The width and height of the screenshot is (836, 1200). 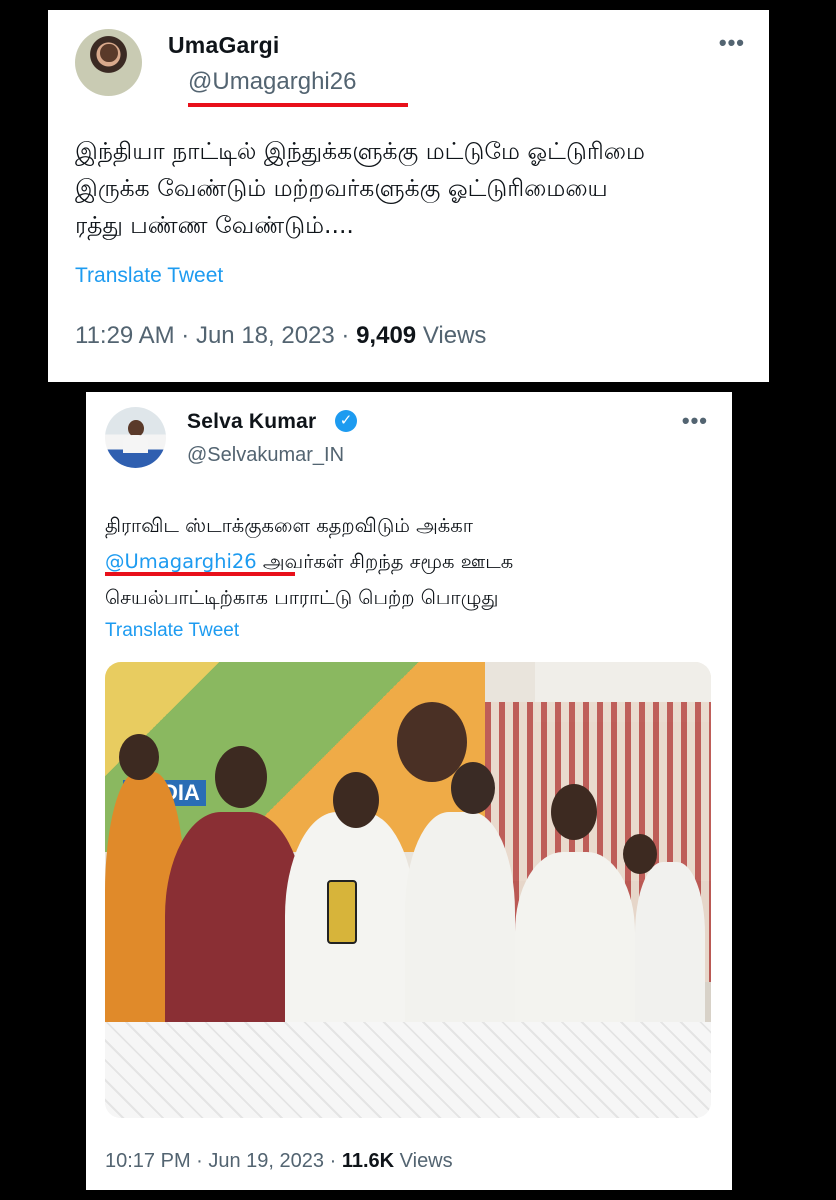 What do you see at coordinates (670, 952) in the screenshot?
I see `photo-person` at bounding box center [670, 952].